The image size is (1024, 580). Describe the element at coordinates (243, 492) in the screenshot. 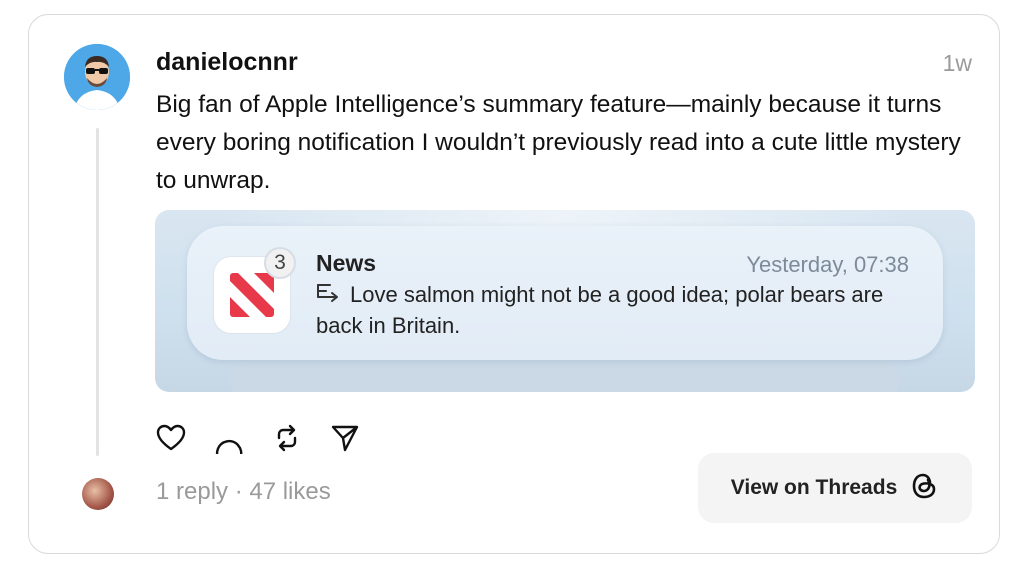

I see `post-stats: 1 reply · 47 likes` at that location.